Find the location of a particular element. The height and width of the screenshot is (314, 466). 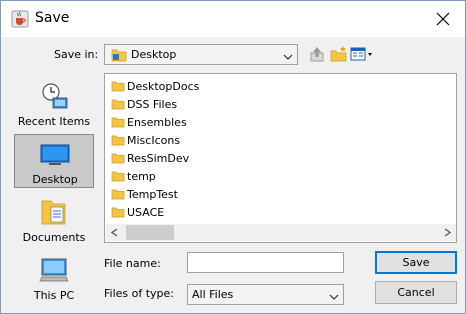

place-label: Recent Items is located at coordinates (54, 121).